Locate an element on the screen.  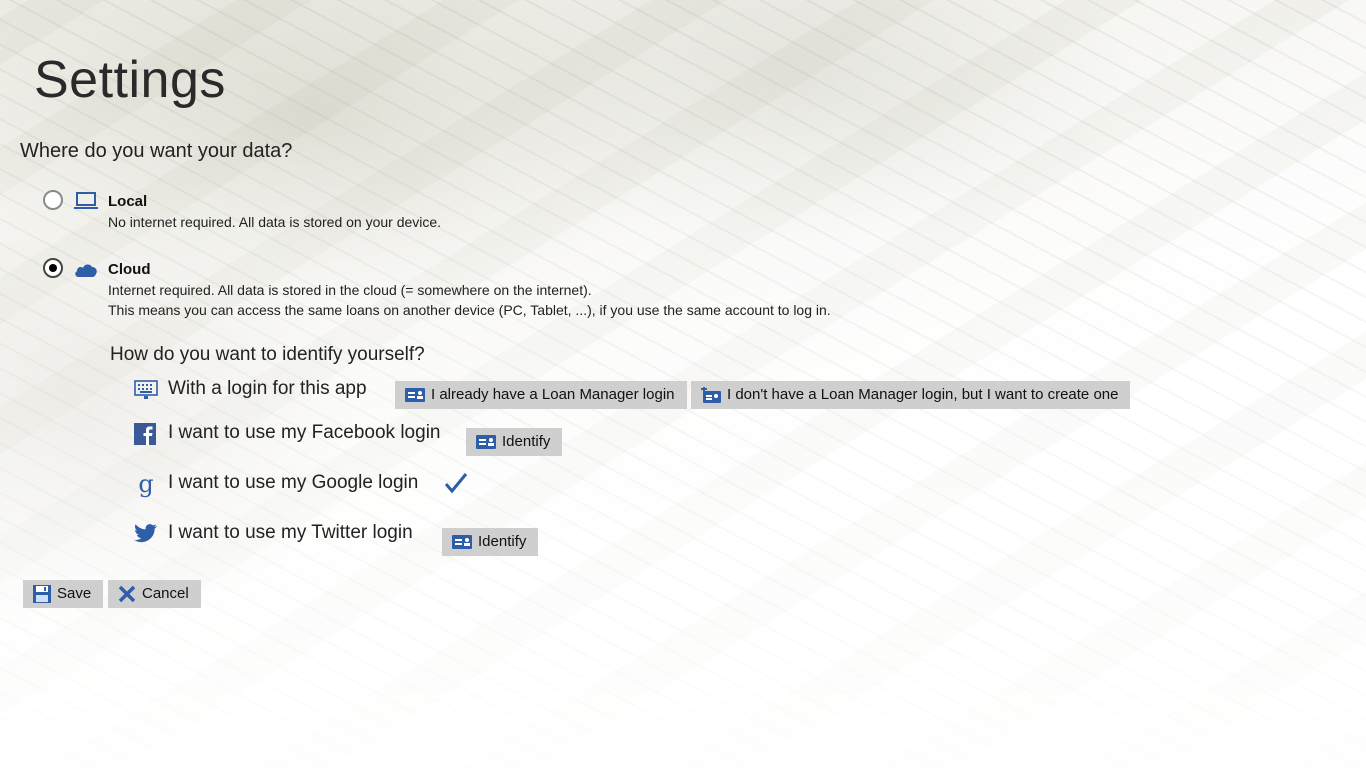
twitter-identify-label: Identify is located at coordinates (502, 541).